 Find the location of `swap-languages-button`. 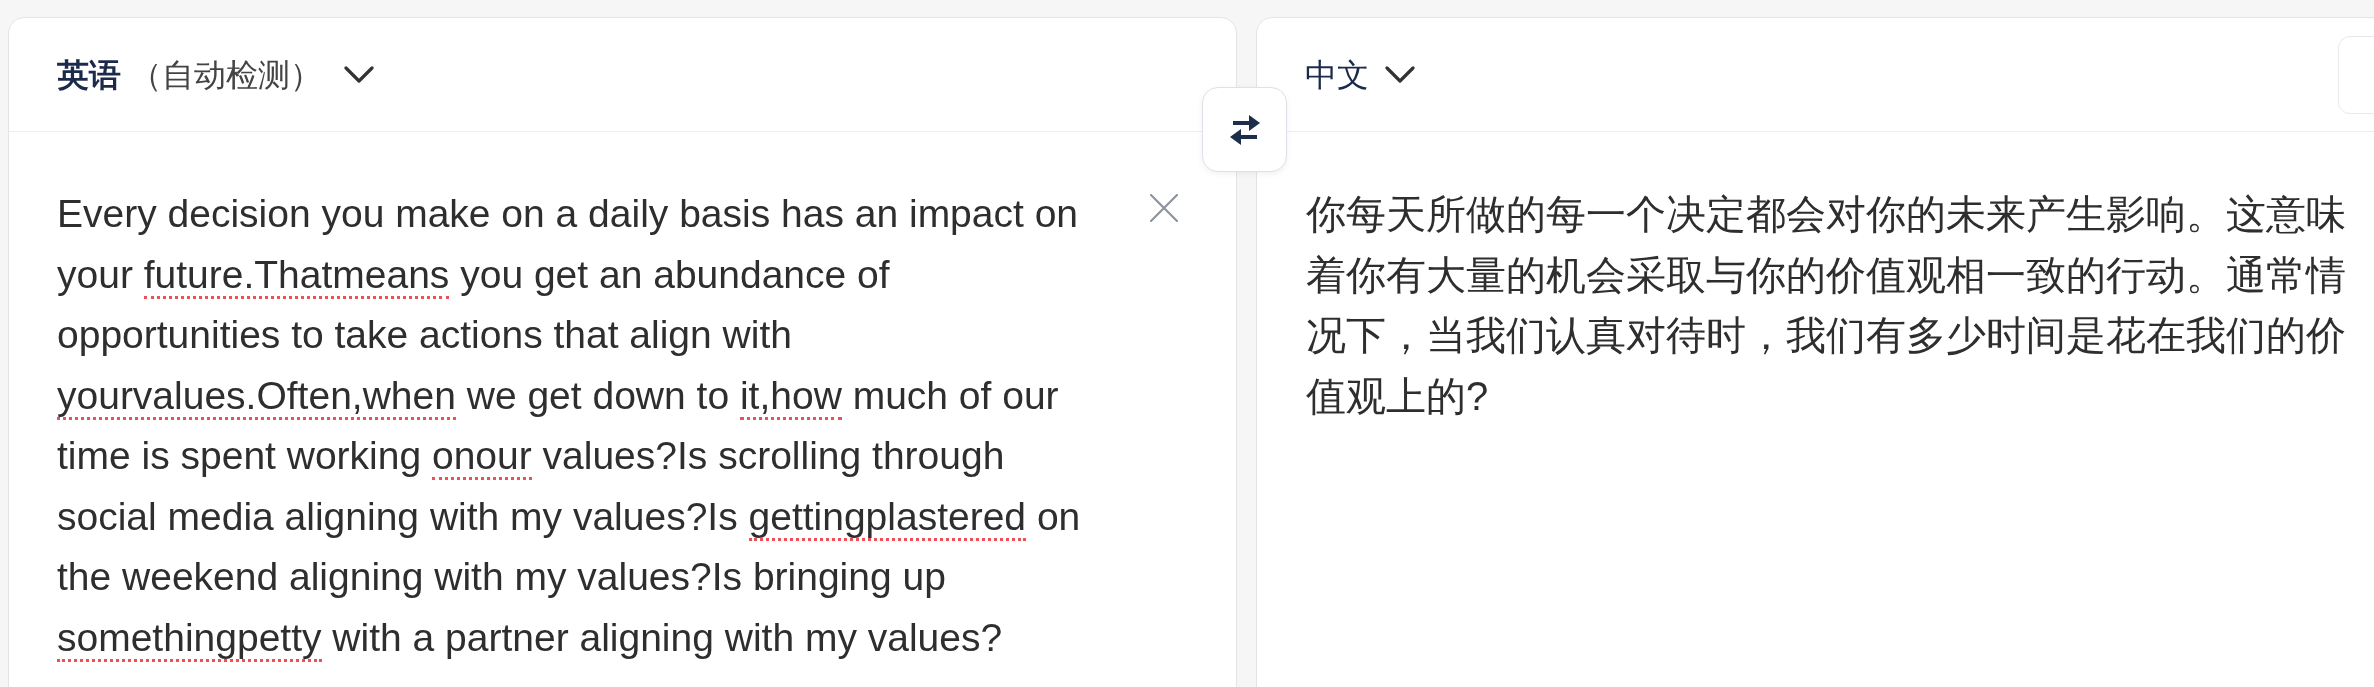

swap-languages-button is located at coordinates (1244, 129).